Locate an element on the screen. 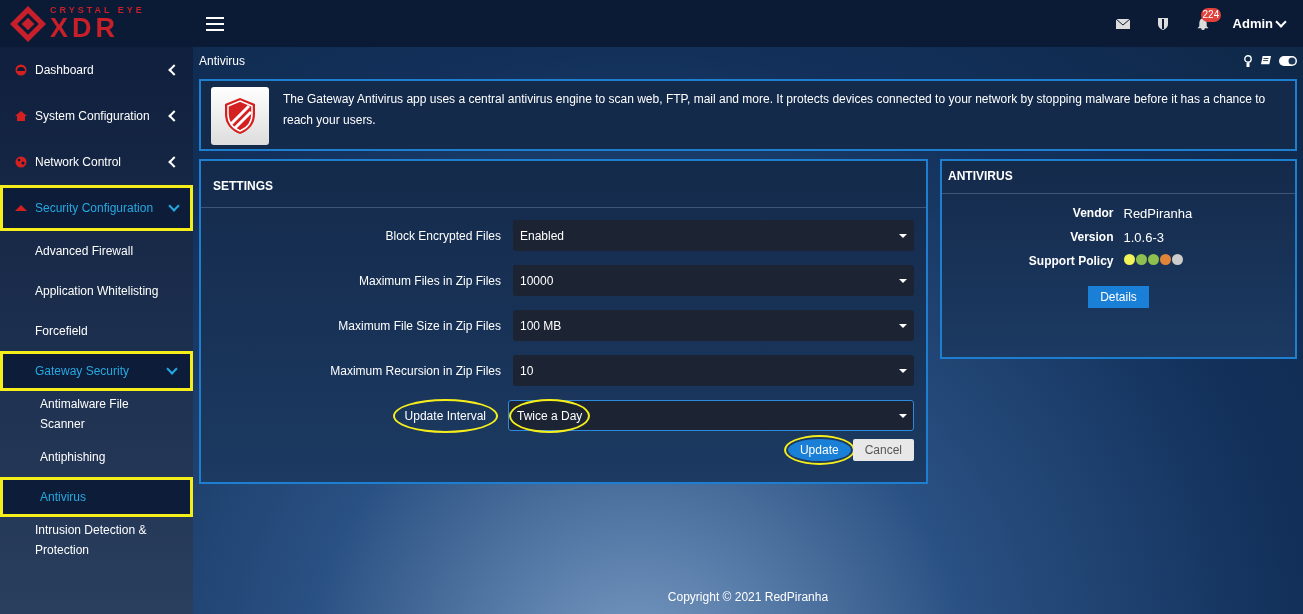  dropdown: 10000 is located at coordinates (713, 280).